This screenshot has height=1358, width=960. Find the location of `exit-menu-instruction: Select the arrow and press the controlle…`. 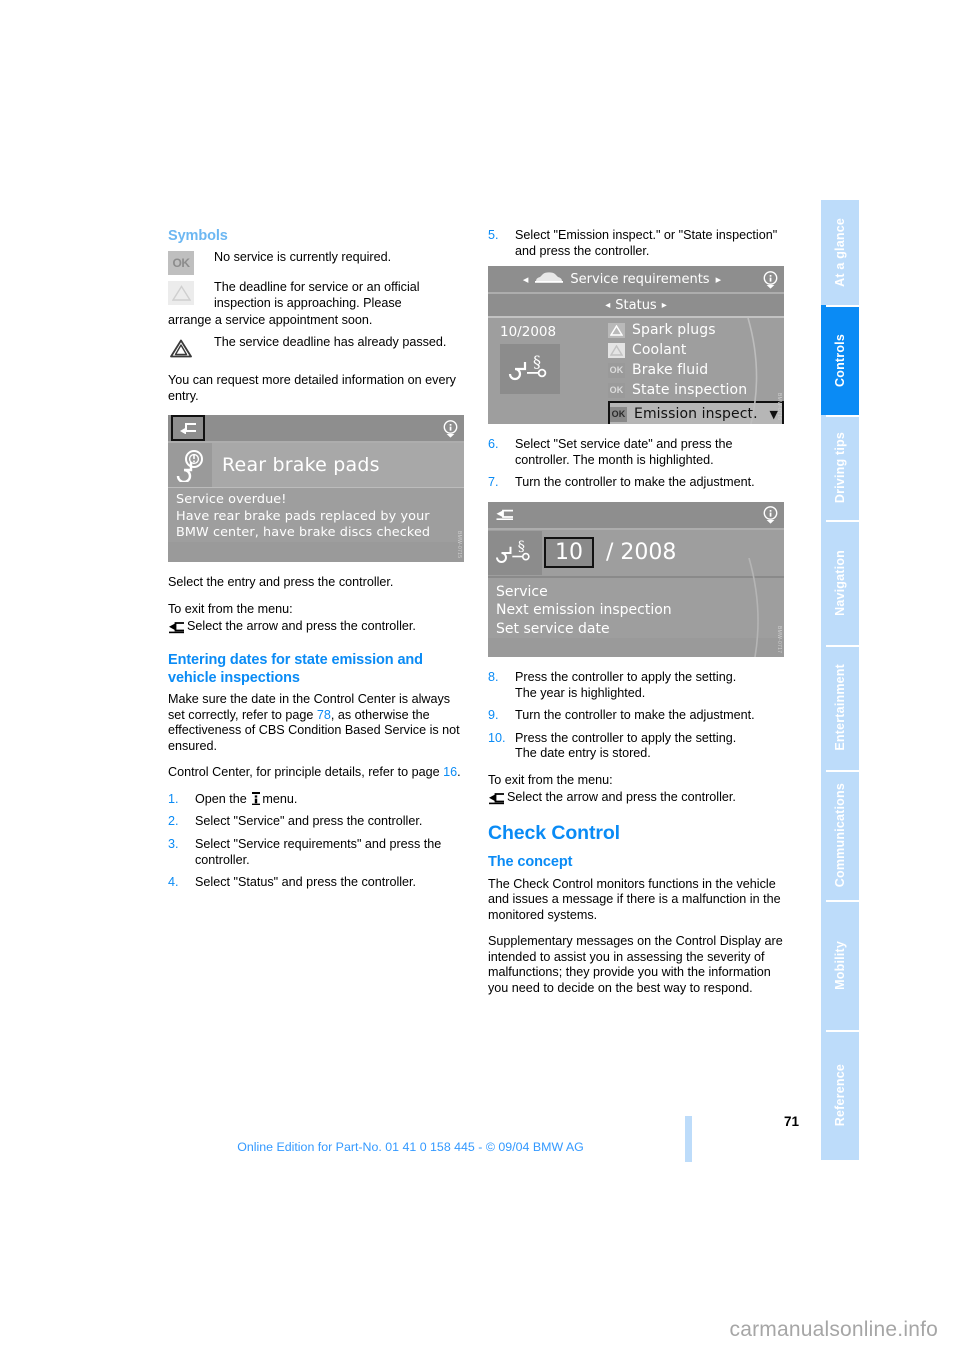

exit-menu-instruction: Select the arrow and press the controlle… is located at coordinates (301, 625).